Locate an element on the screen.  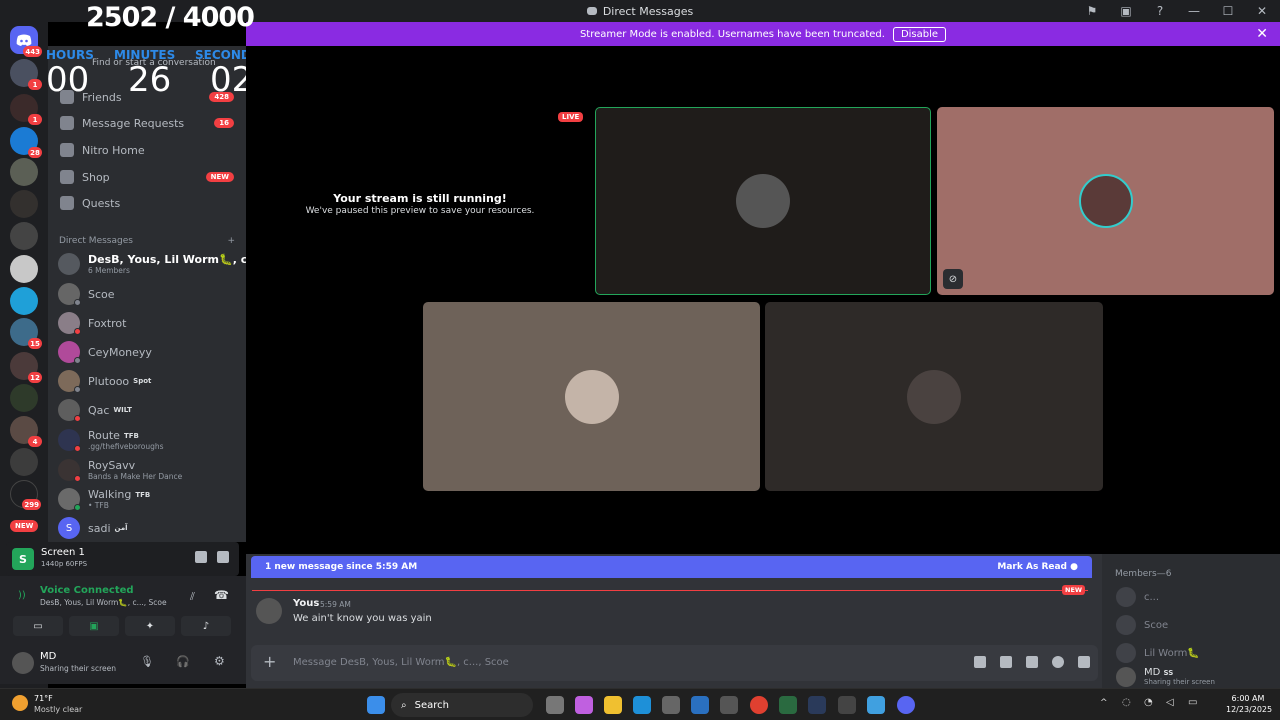
stop-stream-icon is located at coordinates (201, 557).